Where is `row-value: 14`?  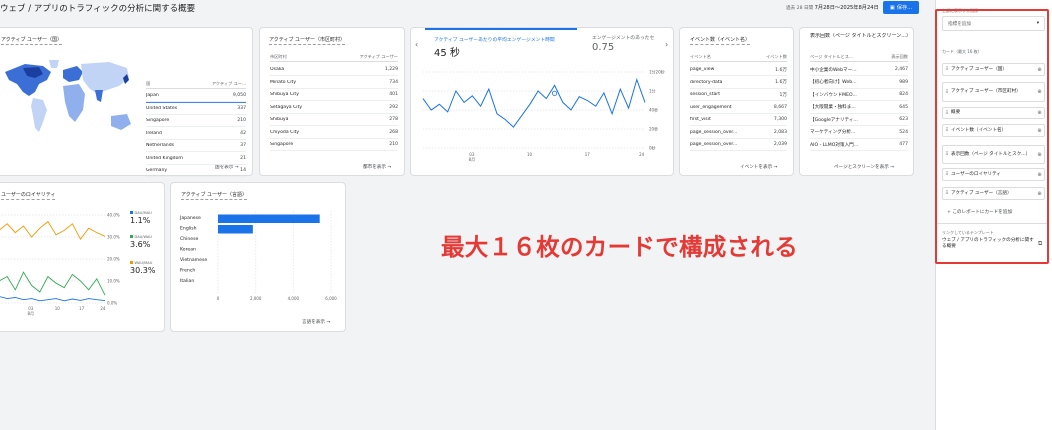
row-value: 14 is located at coordinates (243, 170).